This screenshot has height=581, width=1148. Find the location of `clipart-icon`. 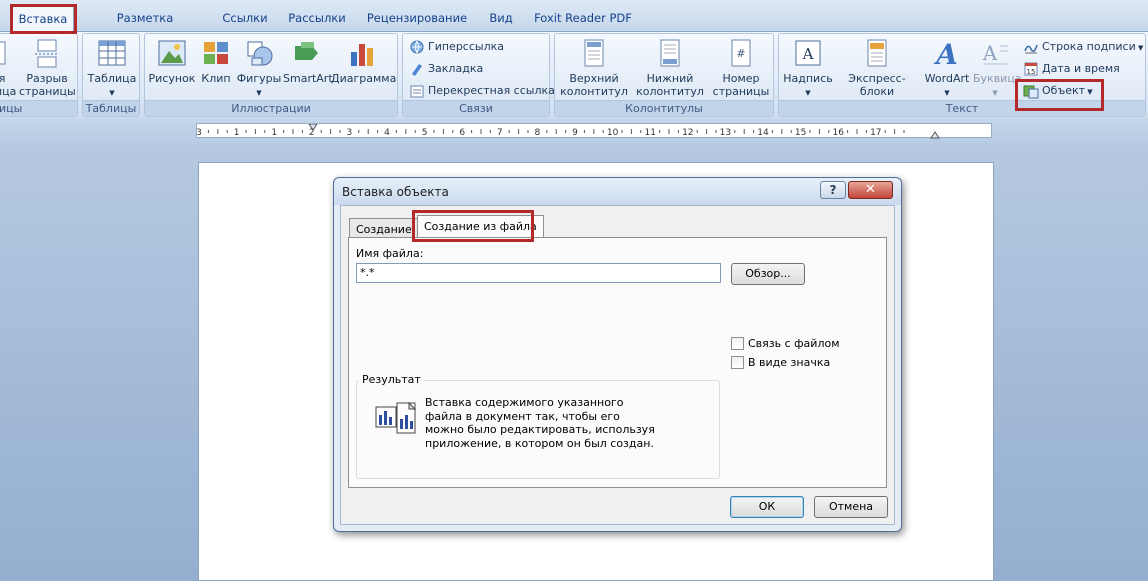

clipart-icon is located at coordinates (216, 53).